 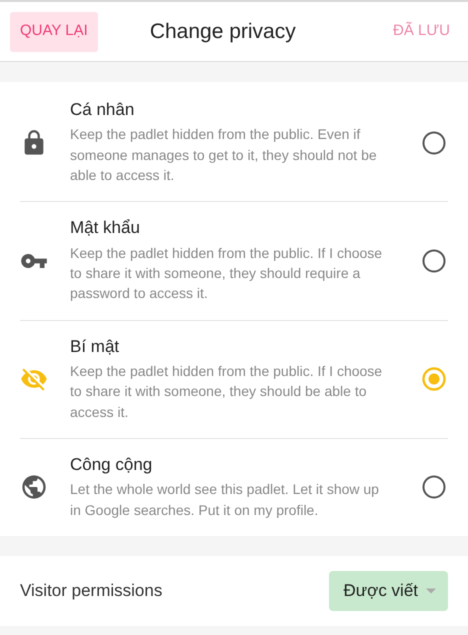 I want to click on back-button: QUAY LẠI, so click(x=54, y=32).